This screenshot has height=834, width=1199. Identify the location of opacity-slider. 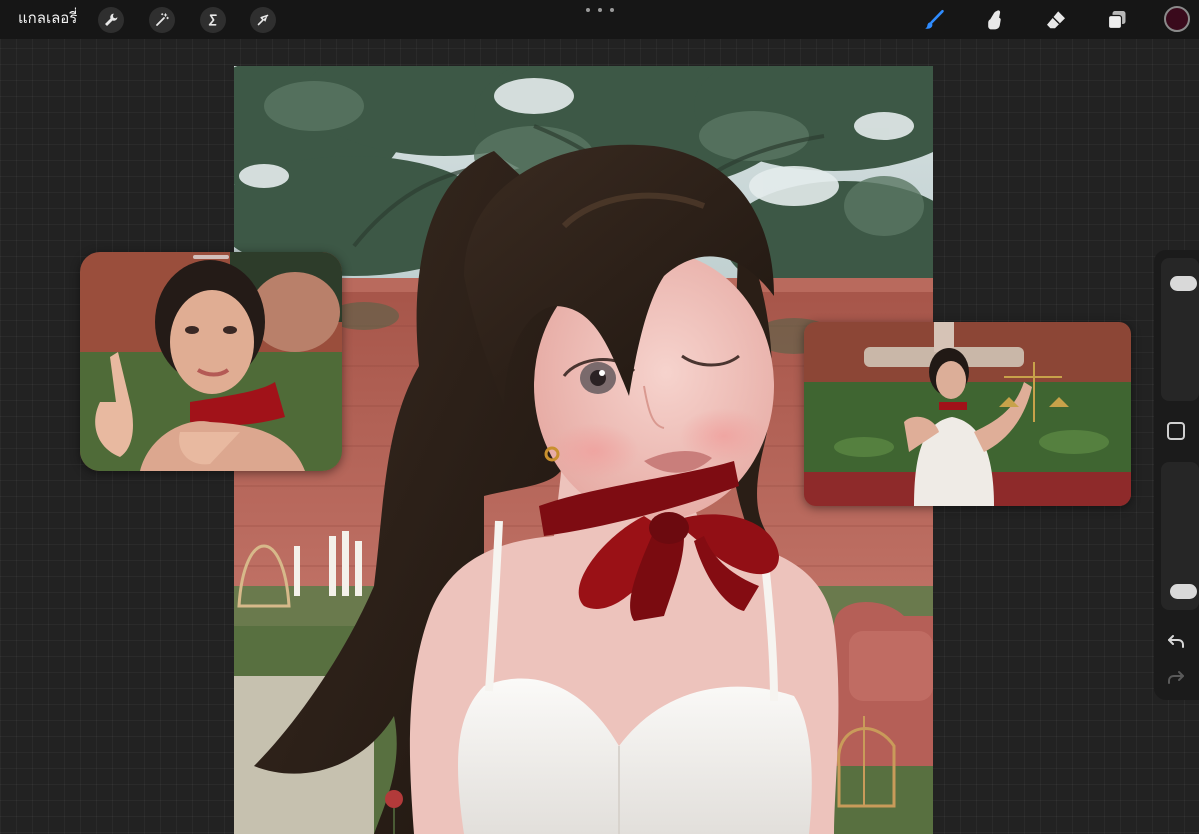
(1180, 536).